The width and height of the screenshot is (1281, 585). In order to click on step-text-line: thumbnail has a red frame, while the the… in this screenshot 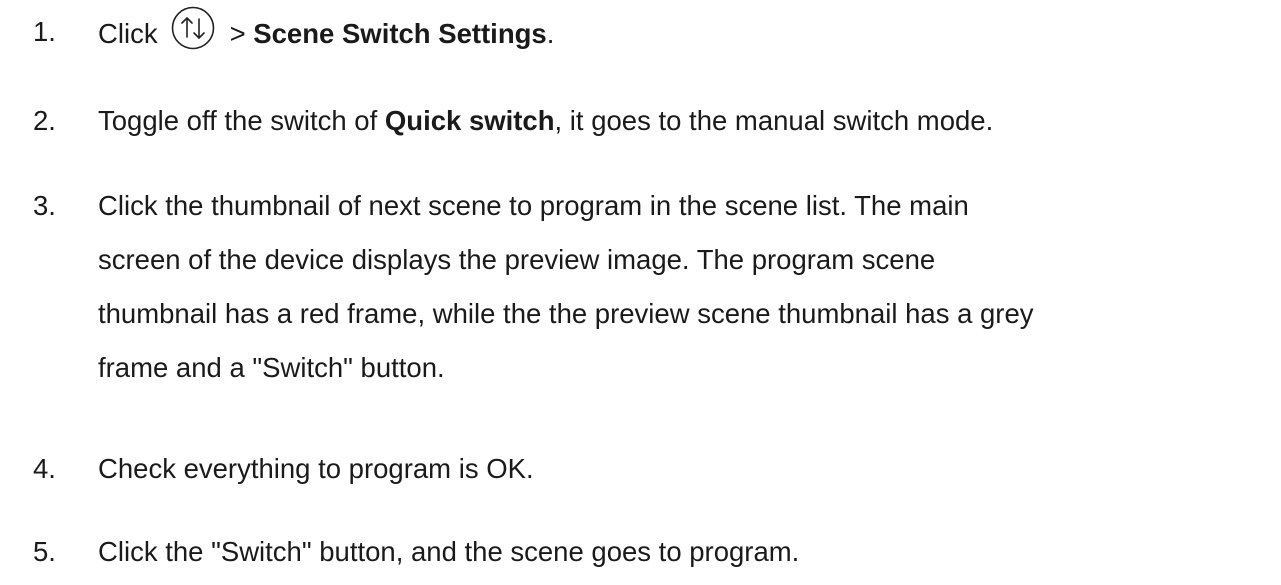, I will do `click(566, 313)`.